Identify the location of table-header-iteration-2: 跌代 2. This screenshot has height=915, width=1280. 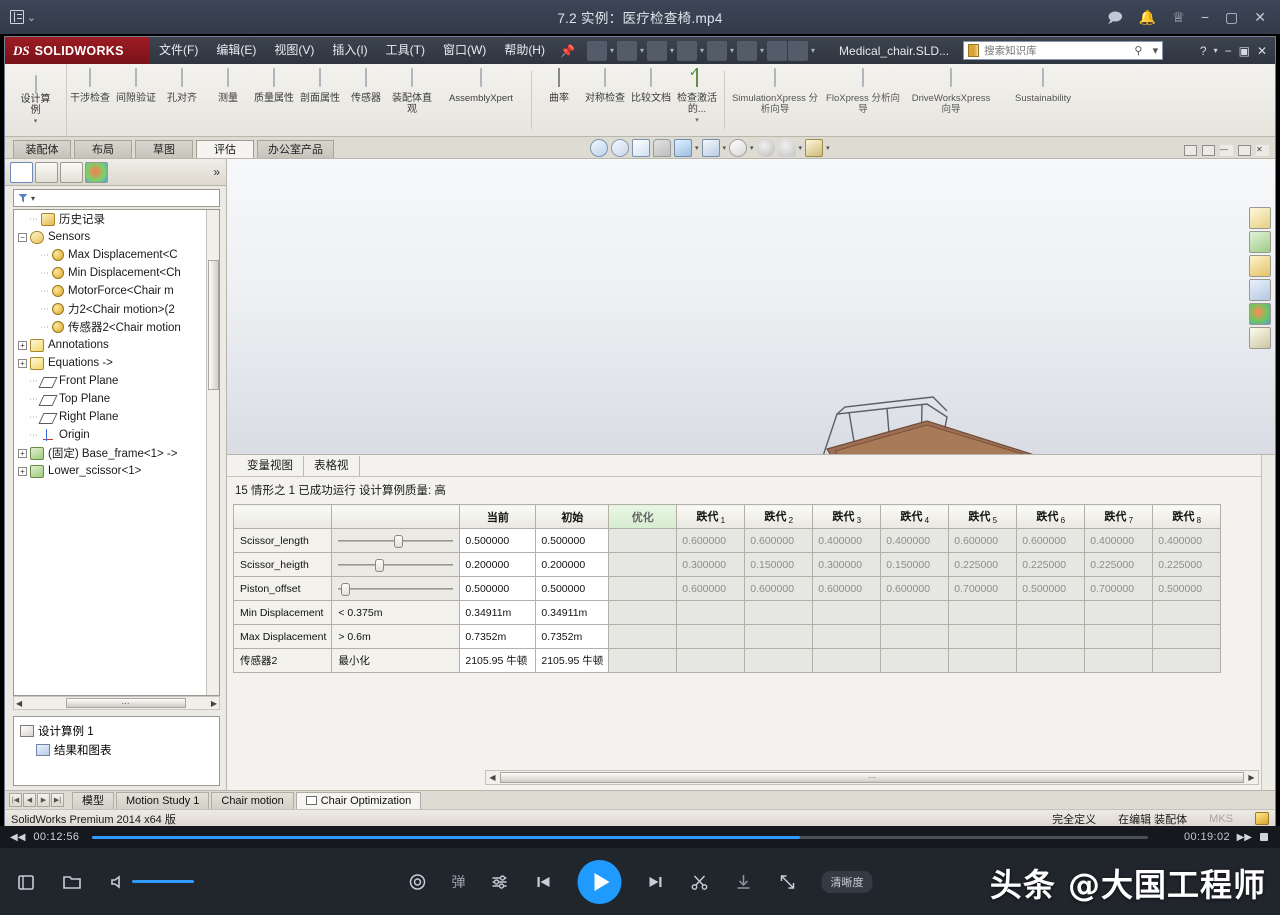
(779, 516).